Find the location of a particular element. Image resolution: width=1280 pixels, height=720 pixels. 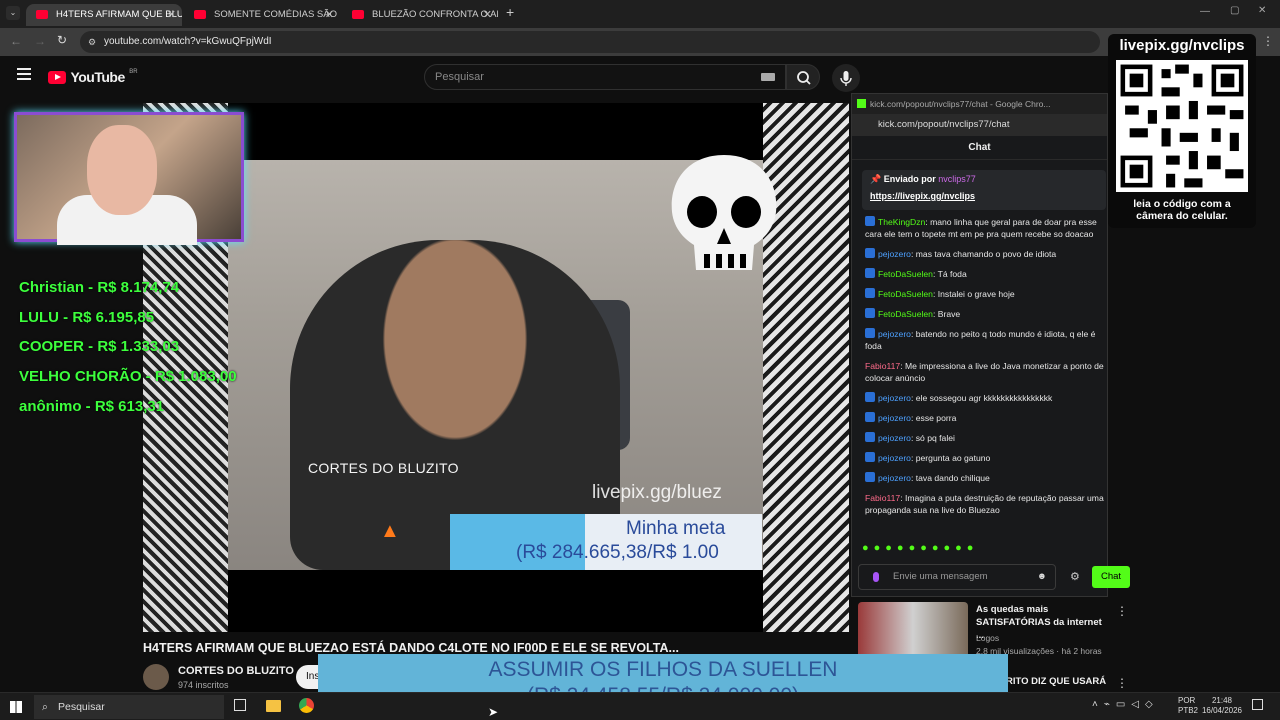

minimize-icon: — is located at coordinates (1205, 11).